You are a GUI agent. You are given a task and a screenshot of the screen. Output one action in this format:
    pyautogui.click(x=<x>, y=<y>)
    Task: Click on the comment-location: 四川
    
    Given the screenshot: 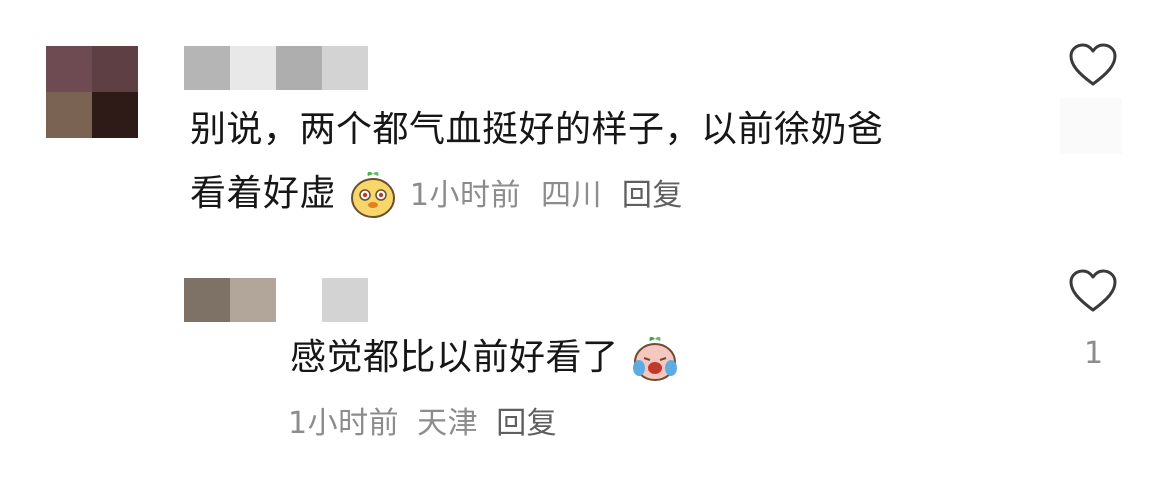 What is the action you would take?
    pyautogui.click(x=571, y=195)
    